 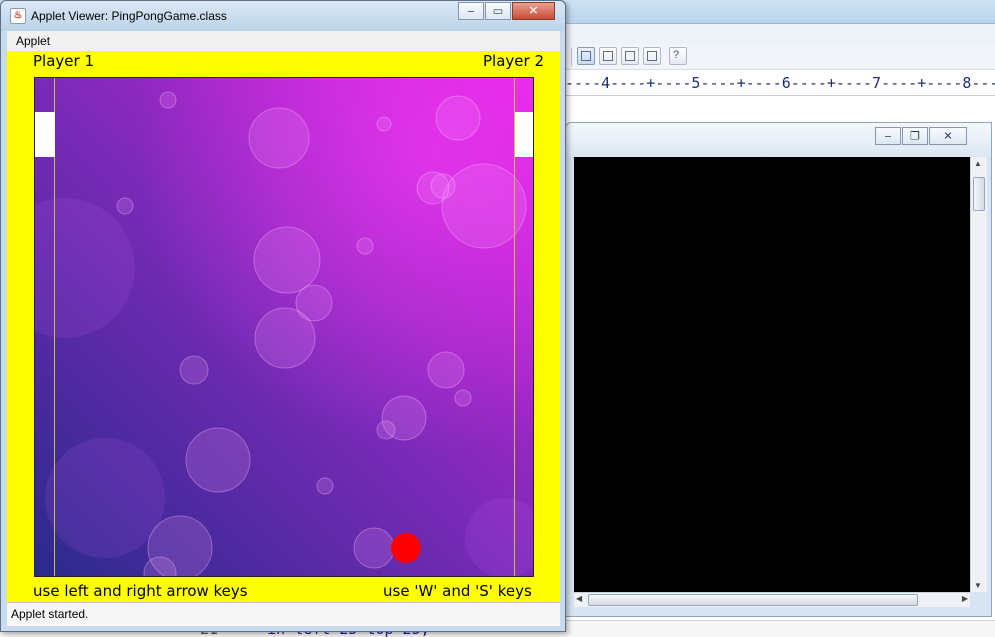 I want to click on window-title: Applet Viewer: PingPongGame.class, so click(x=129, y=16).